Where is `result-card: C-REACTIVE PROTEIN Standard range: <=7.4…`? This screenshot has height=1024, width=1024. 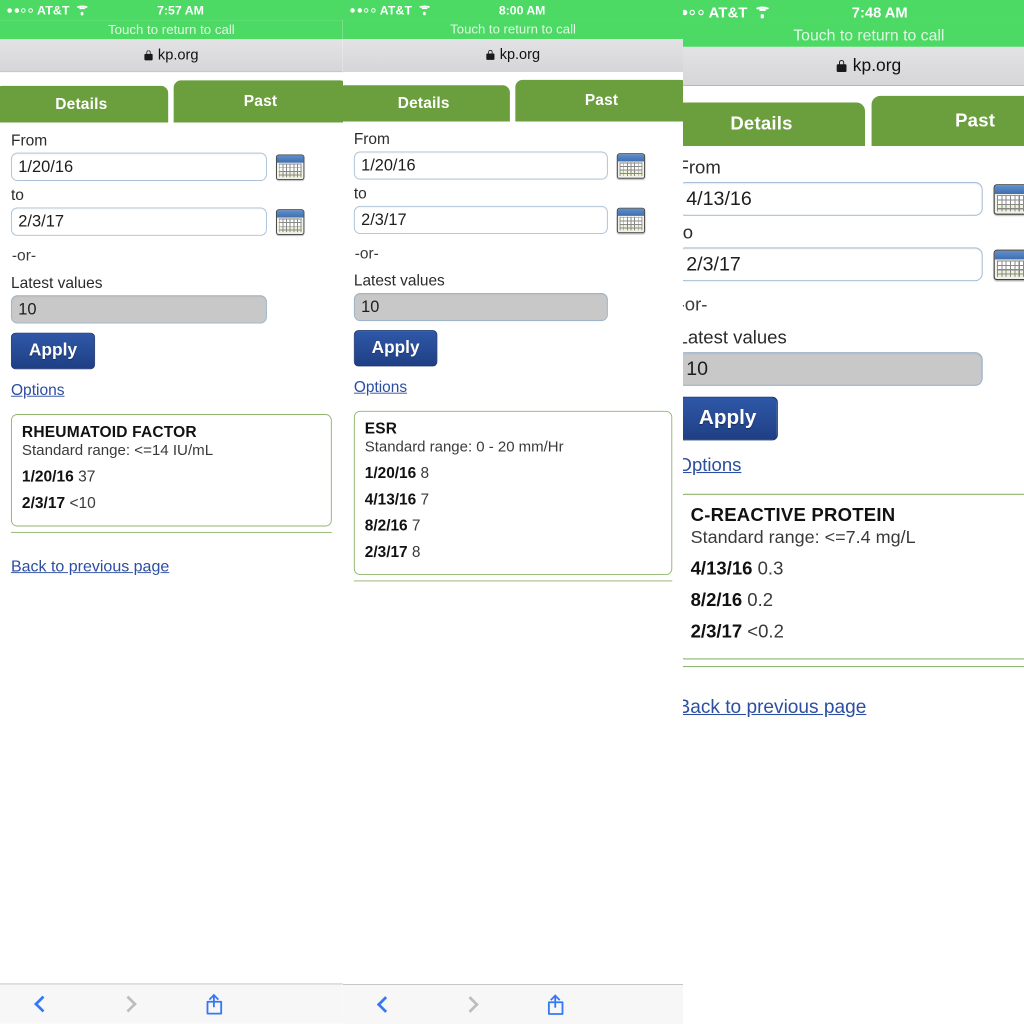 result-card: C-REACTIVE PROTEIN Standard range: <=7.4… is located at coordinates (853, 576).